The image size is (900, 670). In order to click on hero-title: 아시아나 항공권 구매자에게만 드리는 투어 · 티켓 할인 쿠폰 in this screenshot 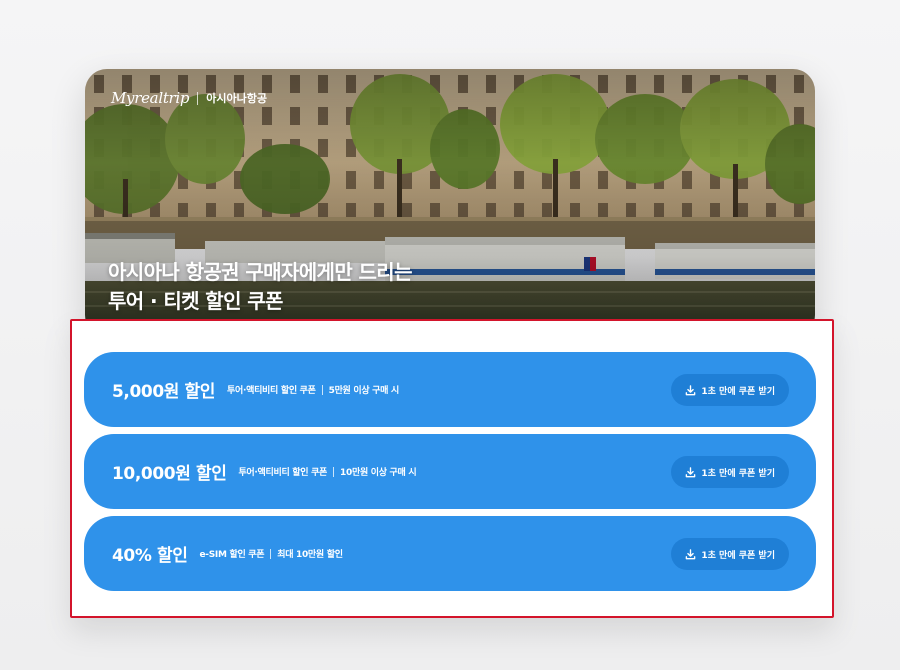, I will do `click(260, 287)`.